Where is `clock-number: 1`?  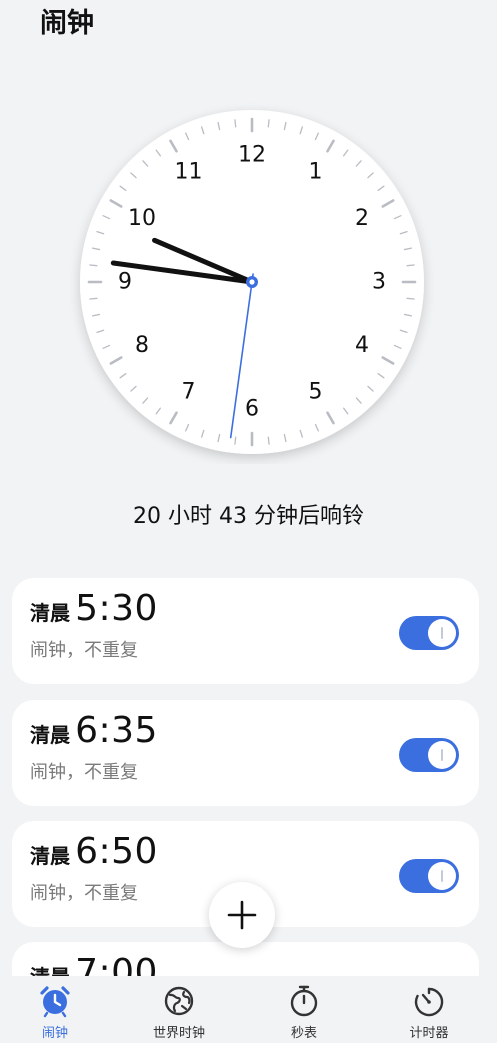
clock-number: 1 is located at coordinates (316, 172).